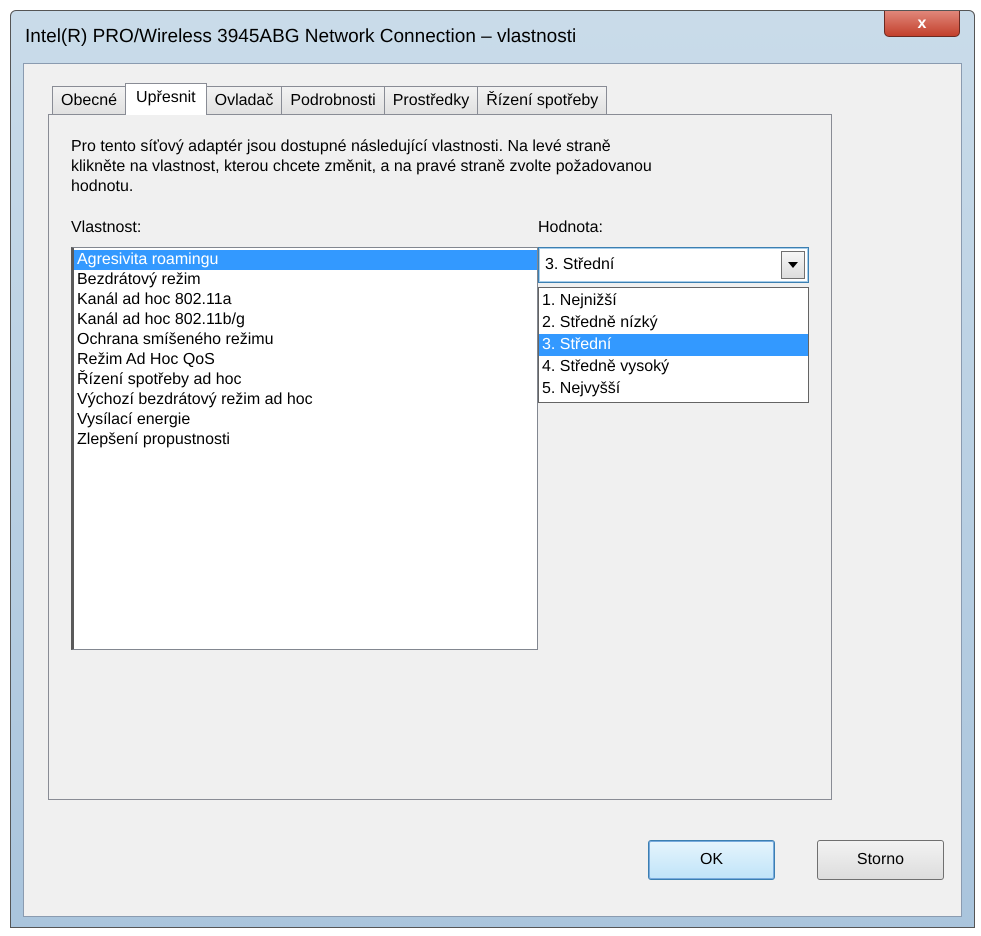 This screenshot has width=981, height=936. Describe the element at coordinates (880, 860) in the screenshot. I see `dialog-button: Storno` at that location.